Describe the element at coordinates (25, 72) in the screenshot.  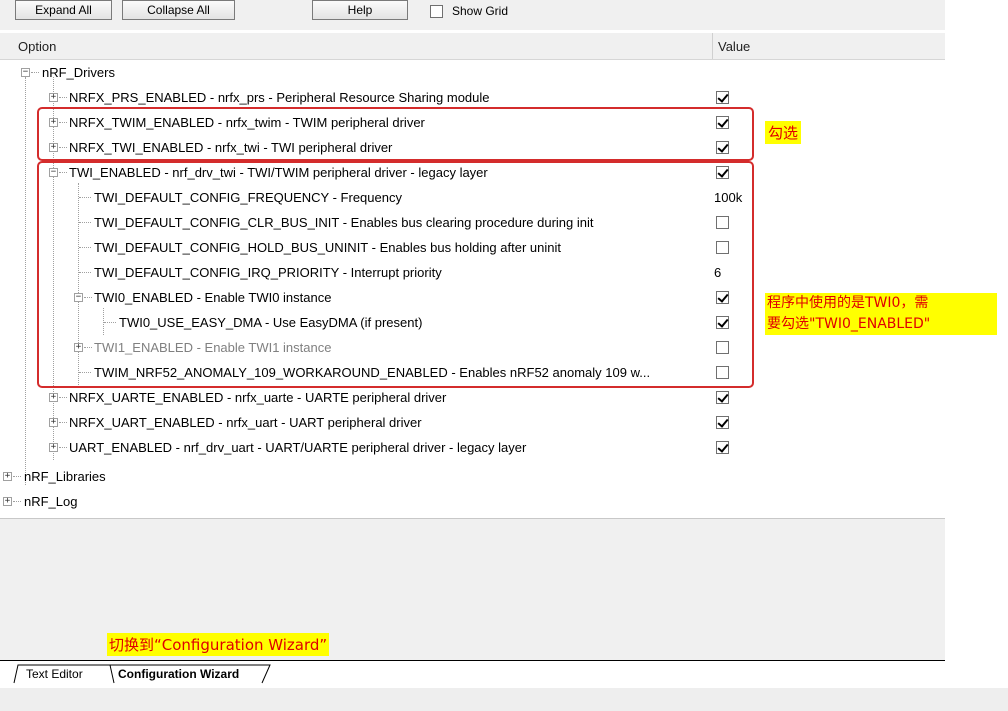
I see `collapse-icon: −` at that location.